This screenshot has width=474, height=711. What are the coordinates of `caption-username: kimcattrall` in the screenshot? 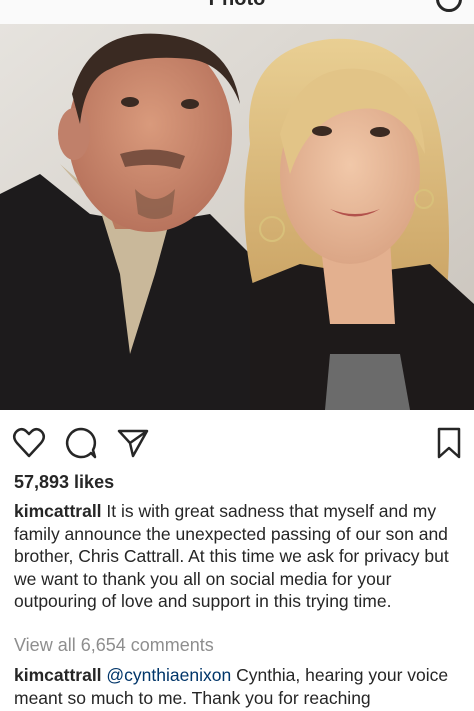 It's located at (58, 511).